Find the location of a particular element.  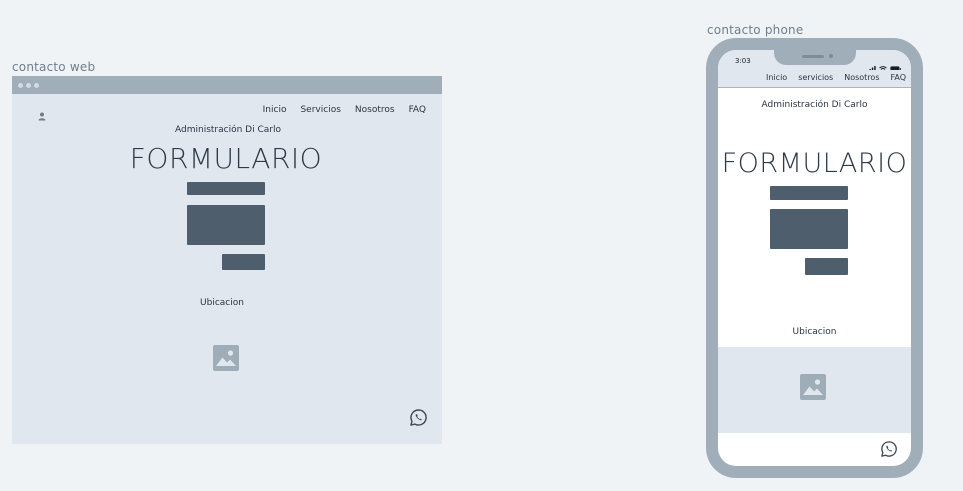

nav-servicios: Servicios is located at coordinates (320, 110).